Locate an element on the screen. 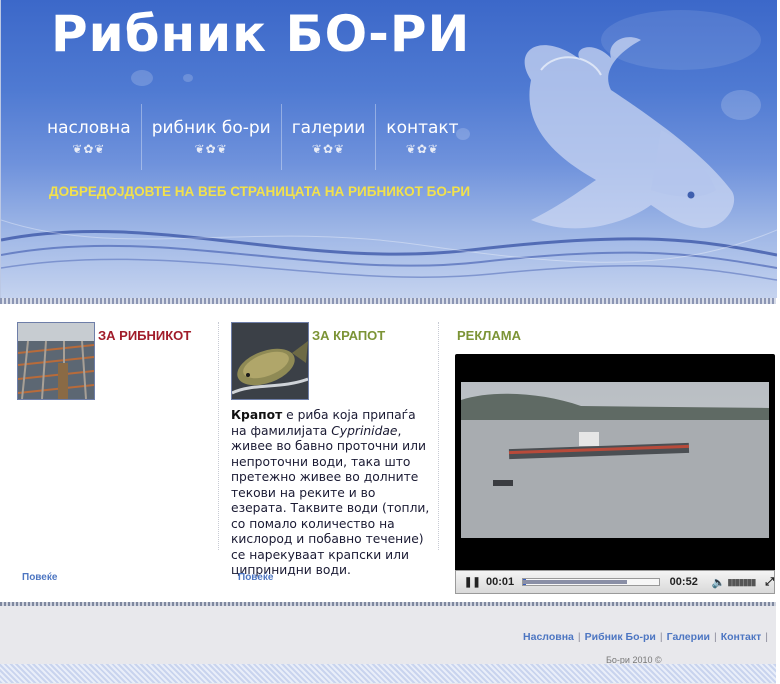 Image resolution: width=780 pixels, height=684 pixels. seek-bar is located at coordinates (591, 582).